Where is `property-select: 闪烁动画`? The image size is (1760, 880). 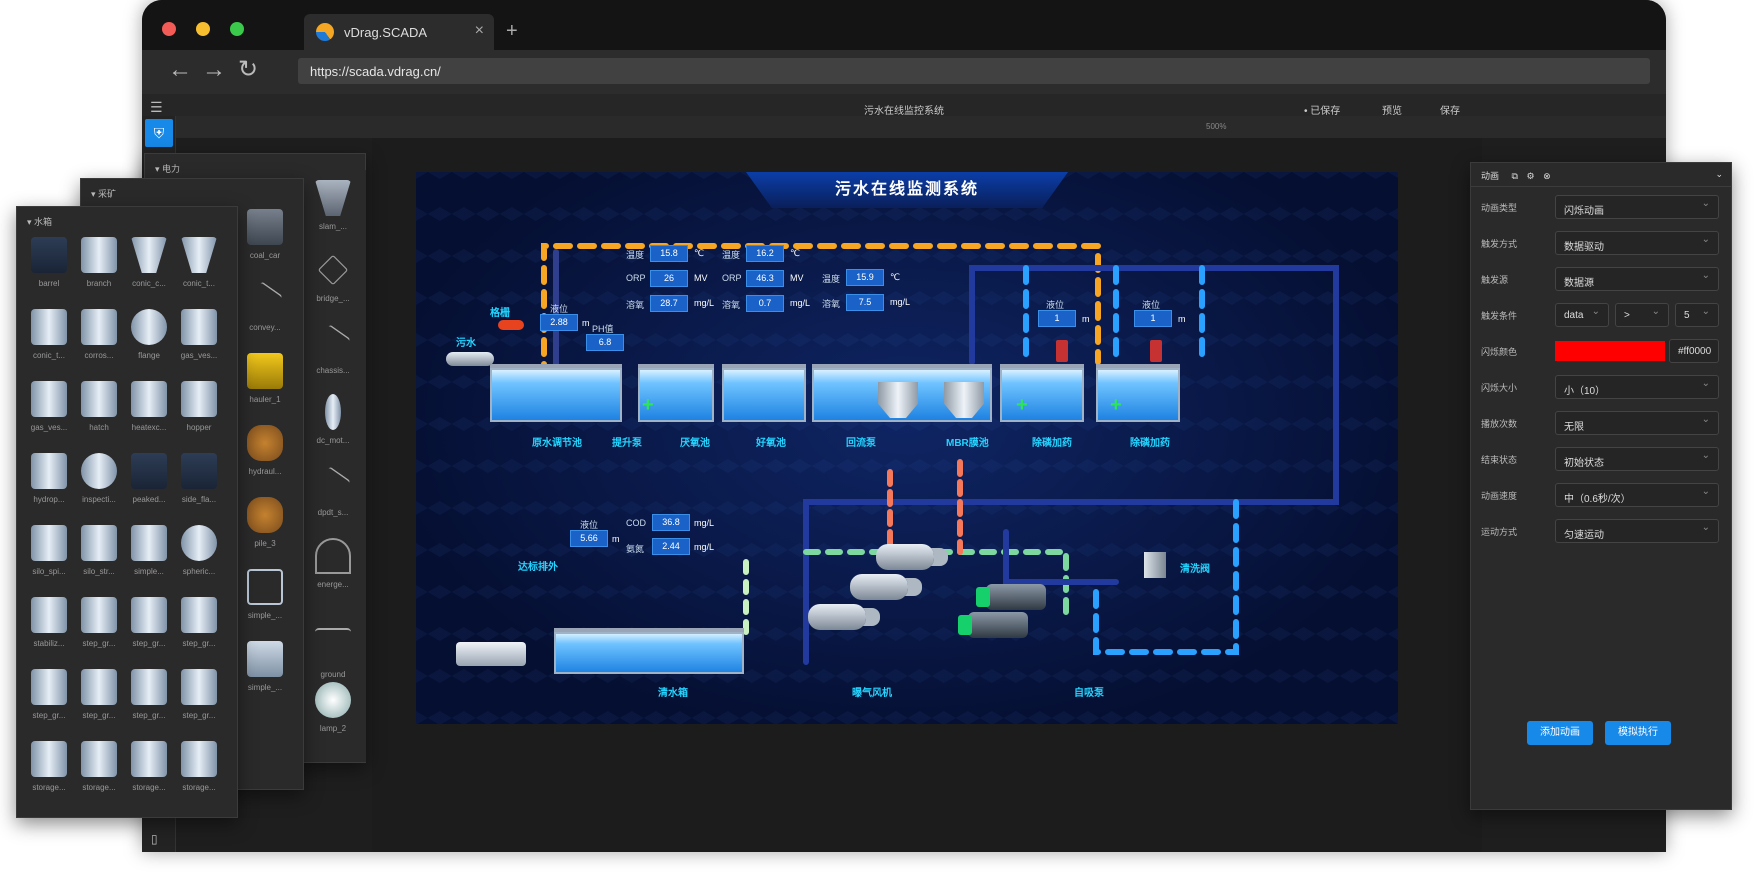 property-select: 闪烁动画 is located at coordinates (1637, 207).